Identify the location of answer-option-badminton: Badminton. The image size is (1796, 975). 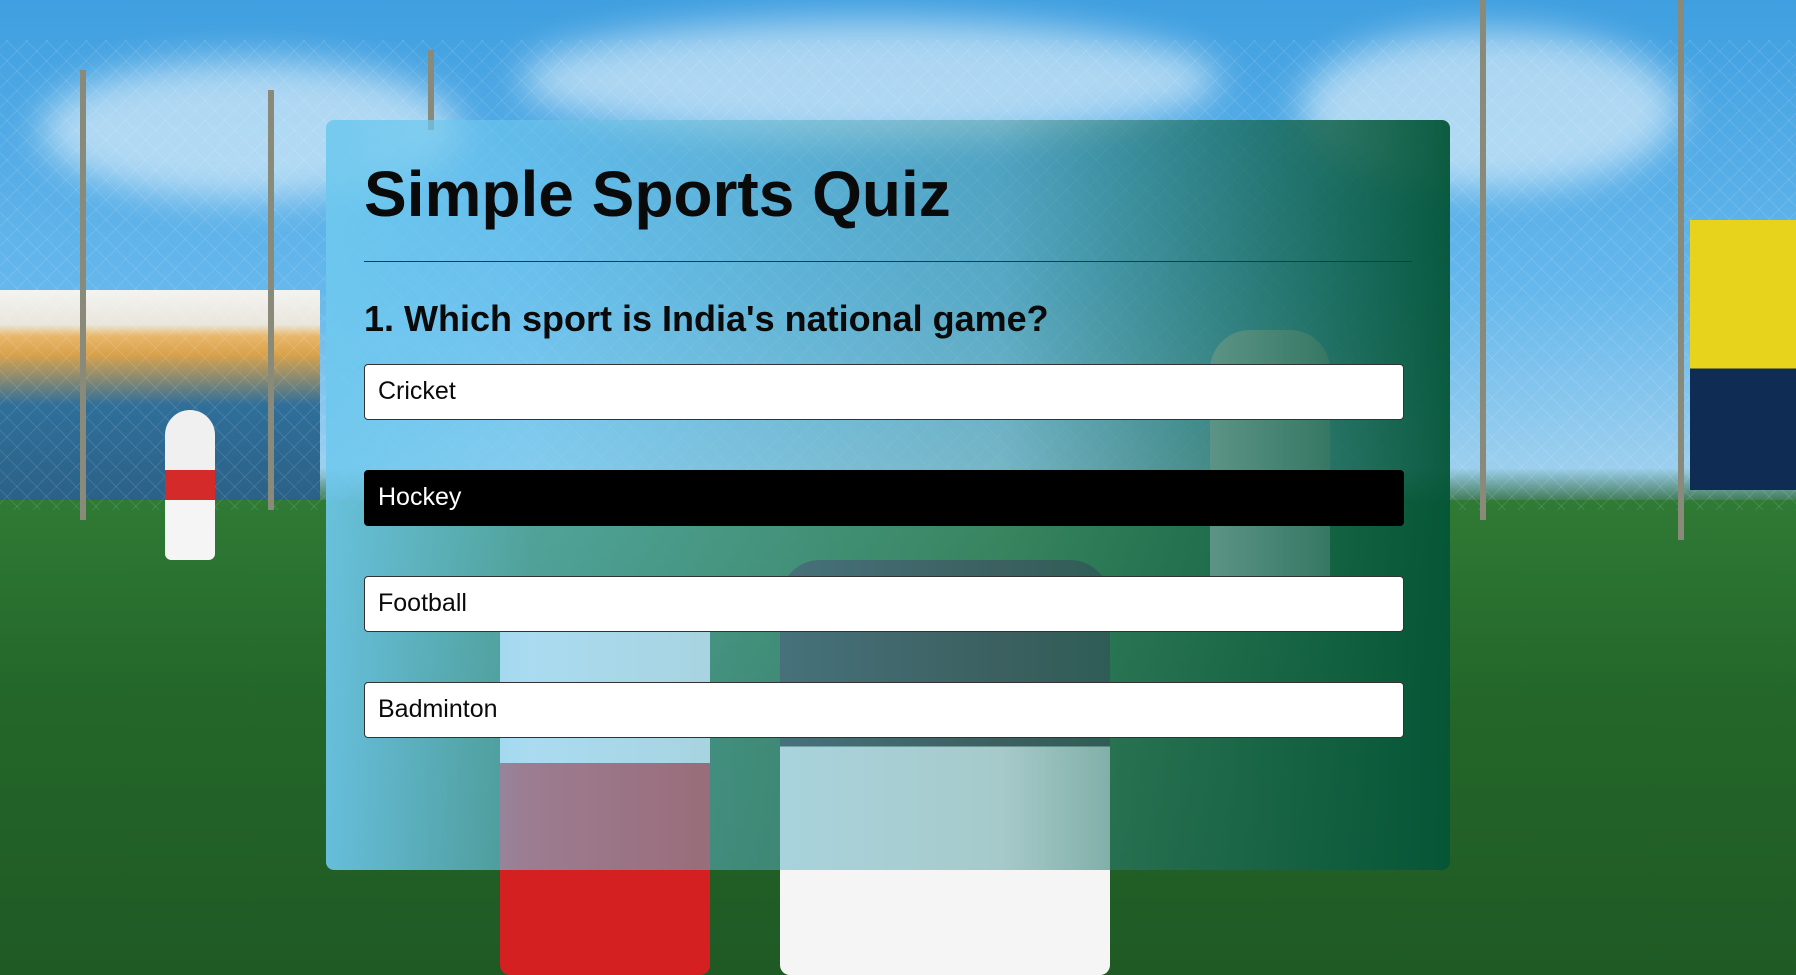
(884, 709).